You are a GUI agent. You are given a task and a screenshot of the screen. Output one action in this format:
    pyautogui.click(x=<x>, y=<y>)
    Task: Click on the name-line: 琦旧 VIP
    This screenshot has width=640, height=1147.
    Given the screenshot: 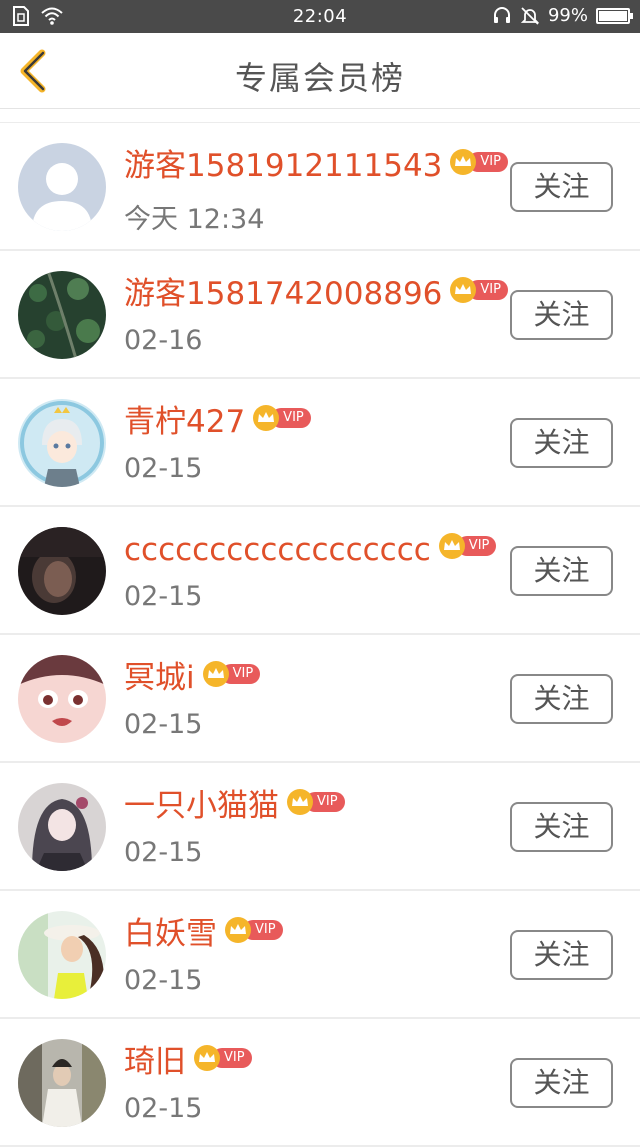 What is the action you would take?
    pyautogui.click(x=188, y=1062)
    